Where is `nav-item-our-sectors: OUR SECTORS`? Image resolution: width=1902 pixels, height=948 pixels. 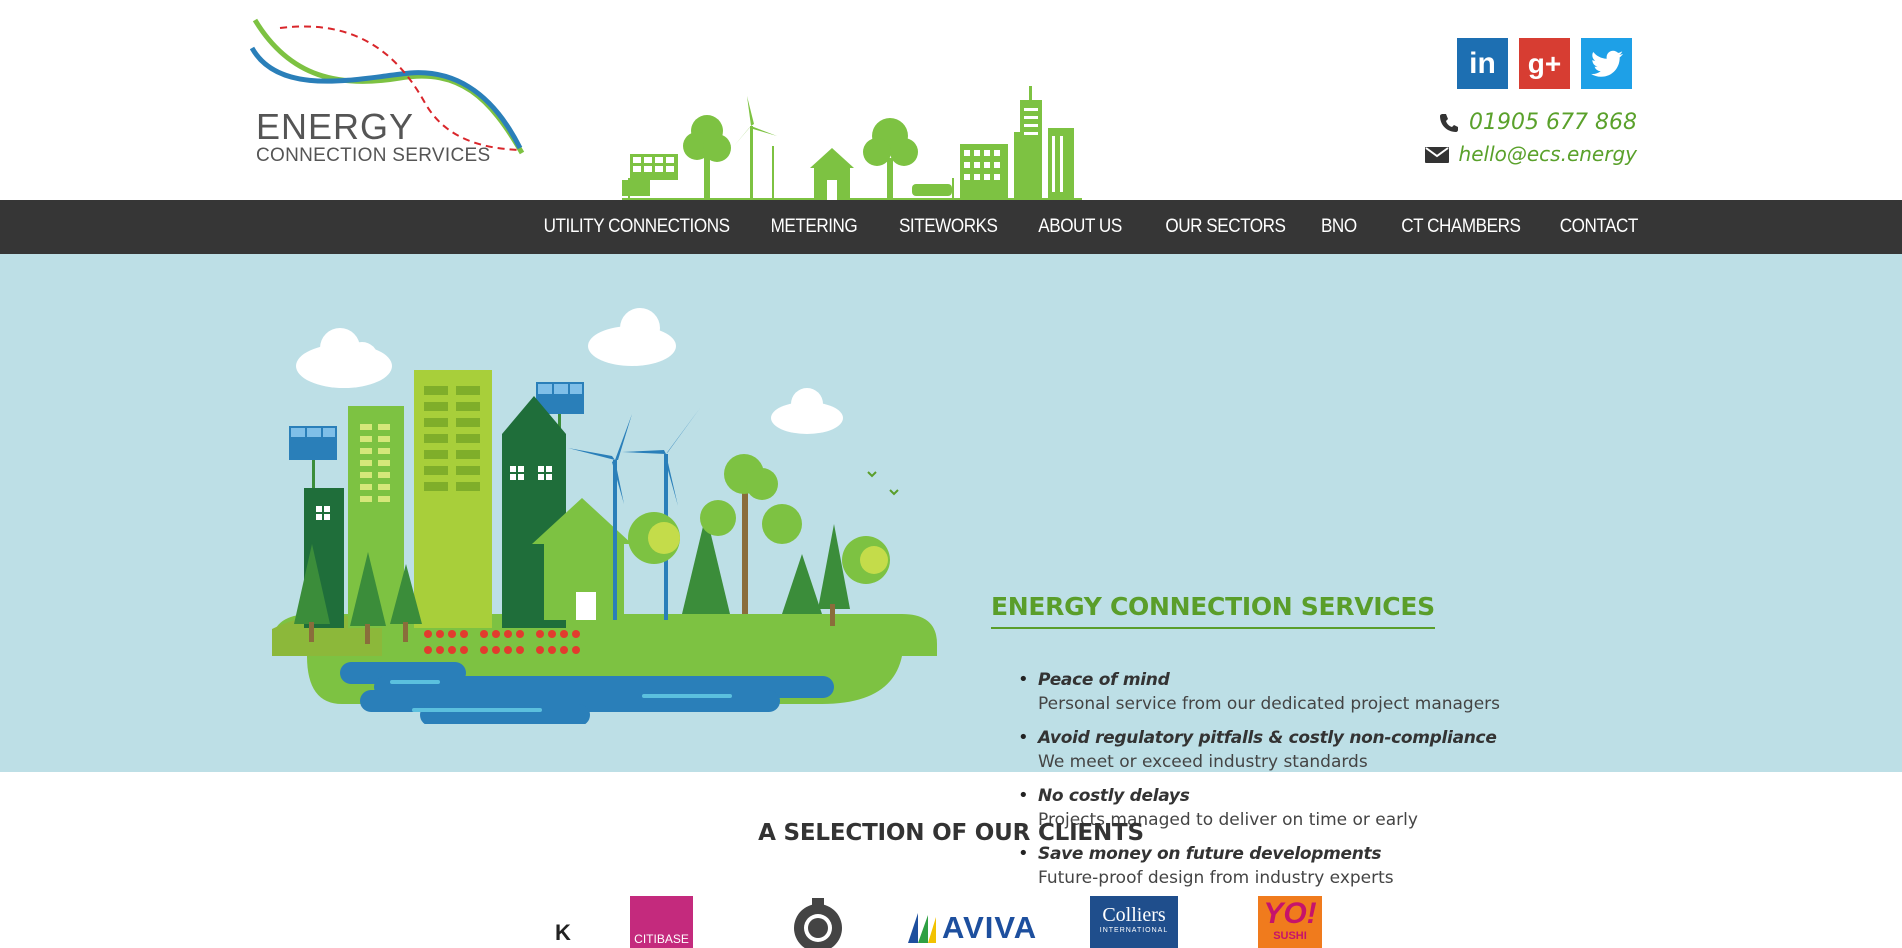
nav-item-our-sectors: OUR SECTORS is located at coordinates (1226, 227).